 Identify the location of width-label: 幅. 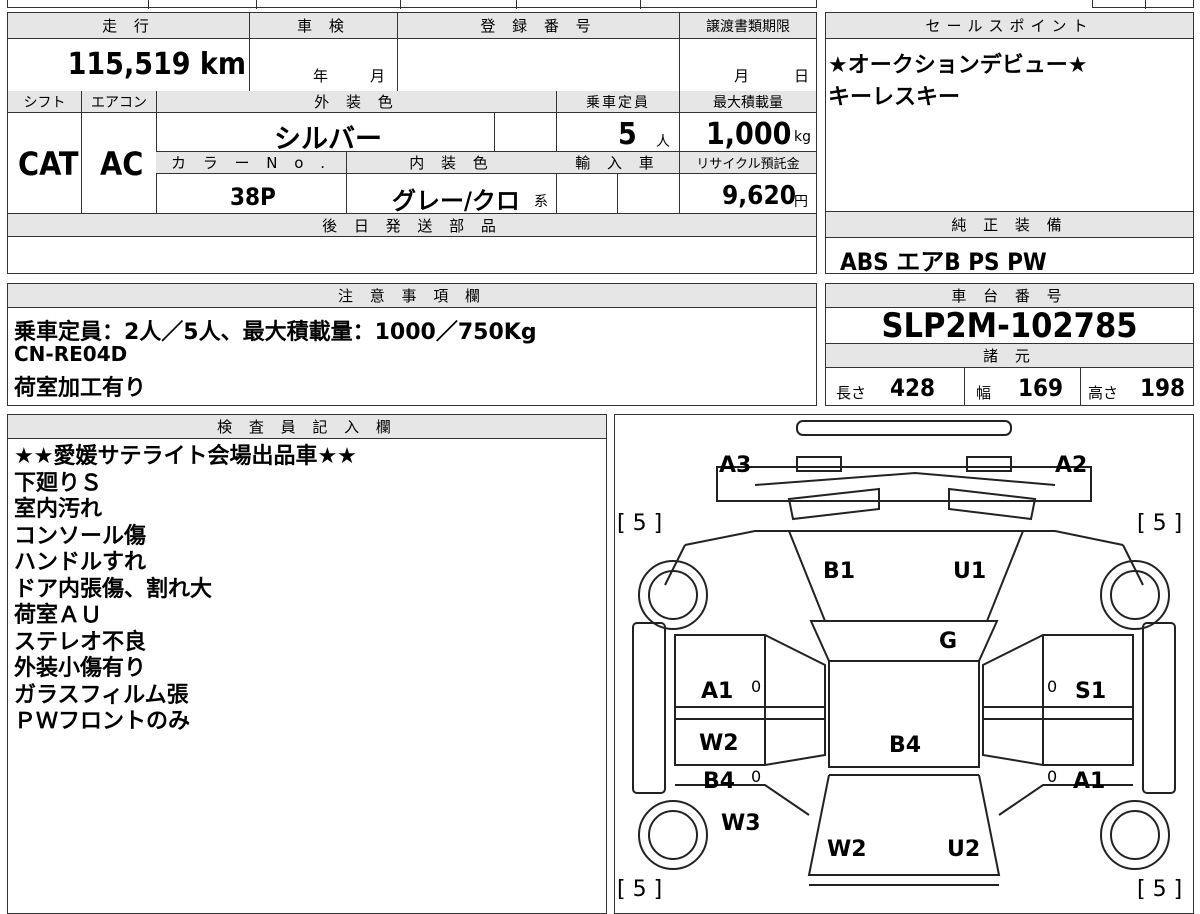
(984, 393).